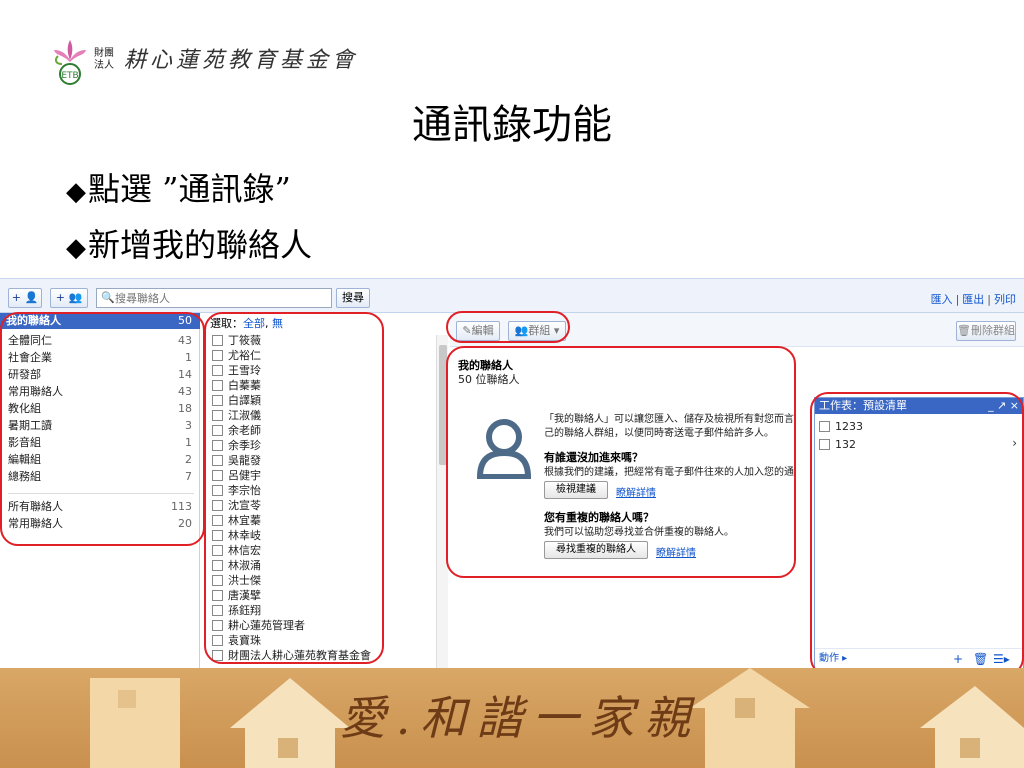 The width and height of the screenshot is (1024, 768). Describe the element at coordinates (833, 658) in the screenshot. I see `actions-menu: 動作 ▸` at that location.